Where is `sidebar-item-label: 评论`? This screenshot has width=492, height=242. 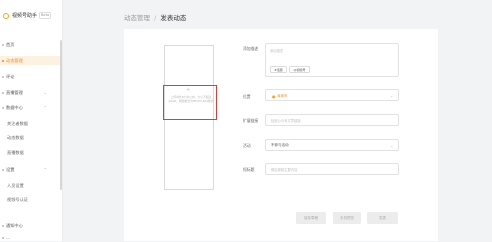 sidebar-item-label: 评论 is located at coordinates (10, 76).